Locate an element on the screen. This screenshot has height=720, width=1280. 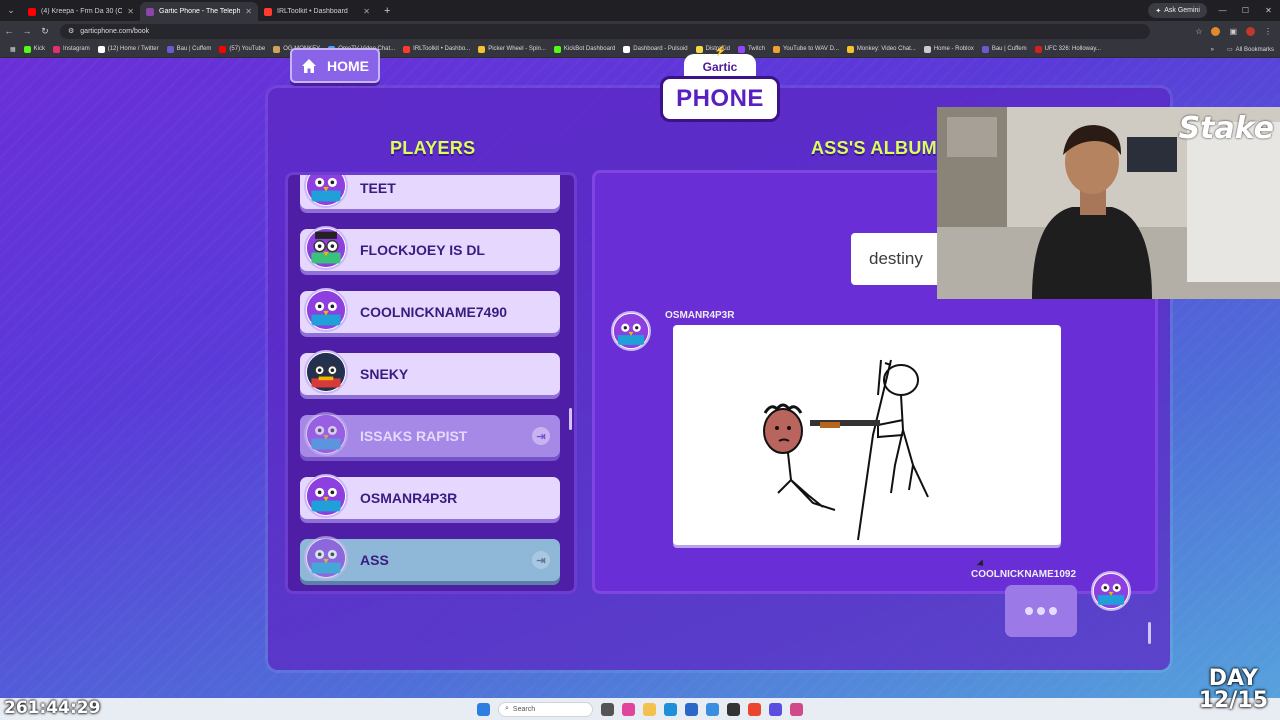
extensions-puzzle-icon: ▣ is located at coordinates (1233, 31).